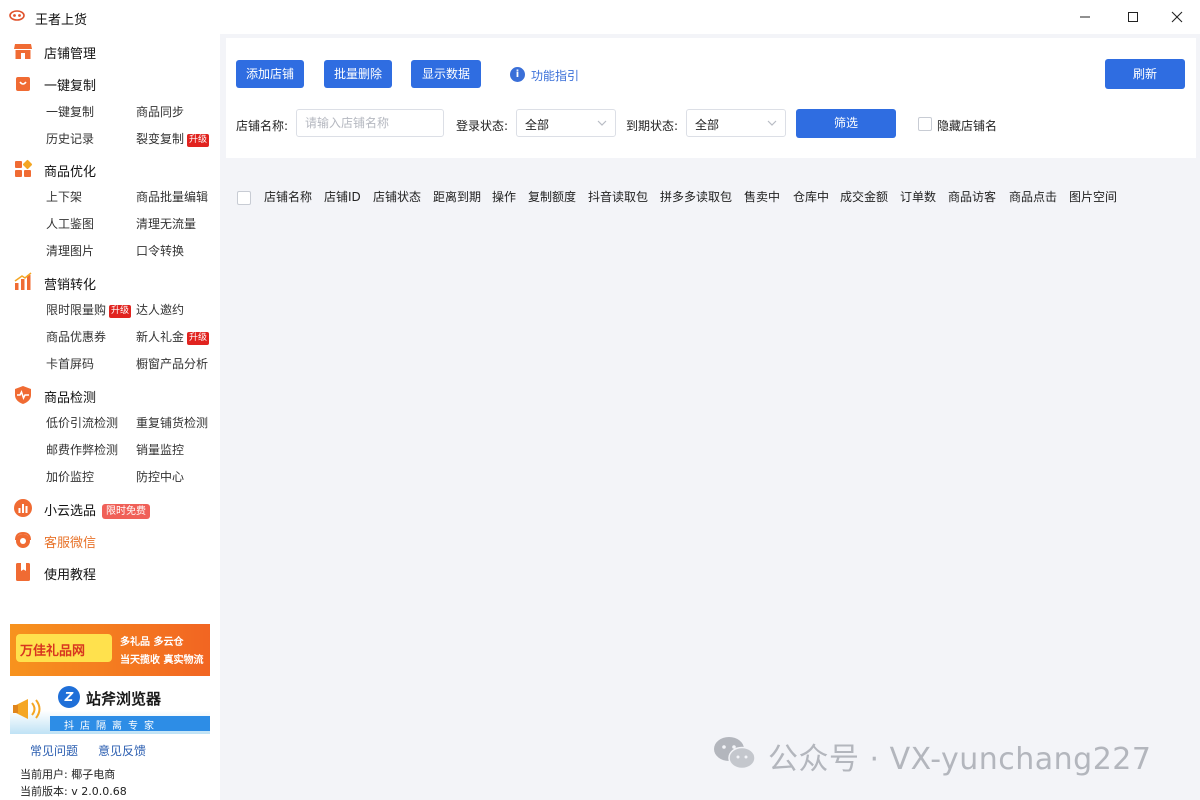  What do you see at coordinates (735, 753) in the screenshot?
I see `wechat-icon` at bounding box center [735, 753].